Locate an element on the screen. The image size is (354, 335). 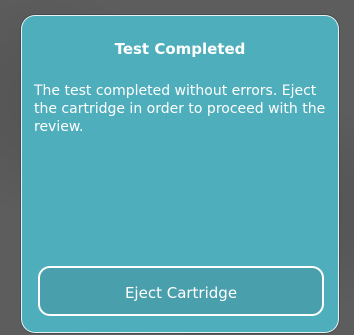
dialog-title: Test Completed is located at coordinates (180, 49).